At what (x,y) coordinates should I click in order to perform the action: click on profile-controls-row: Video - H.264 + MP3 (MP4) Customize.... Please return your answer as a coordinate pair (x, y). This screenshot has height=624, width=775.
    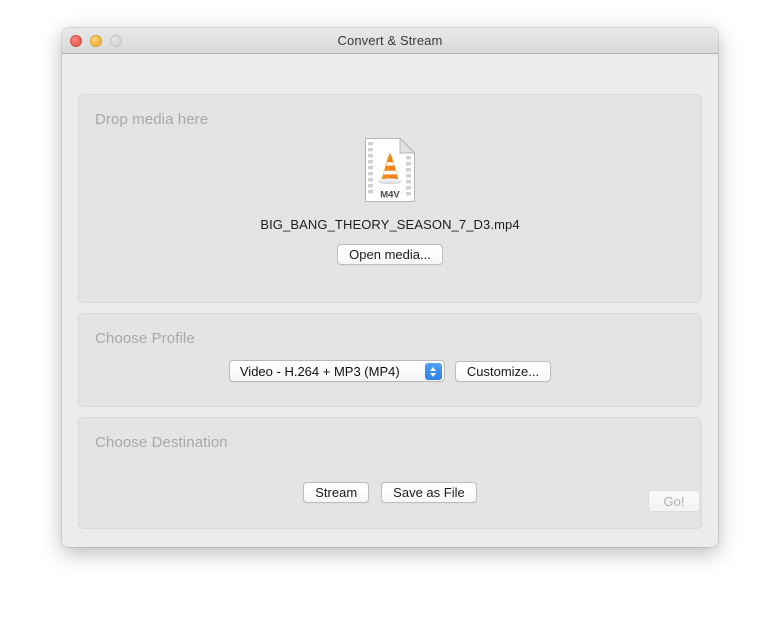
    Looking at the image, I should click on (390, 371).